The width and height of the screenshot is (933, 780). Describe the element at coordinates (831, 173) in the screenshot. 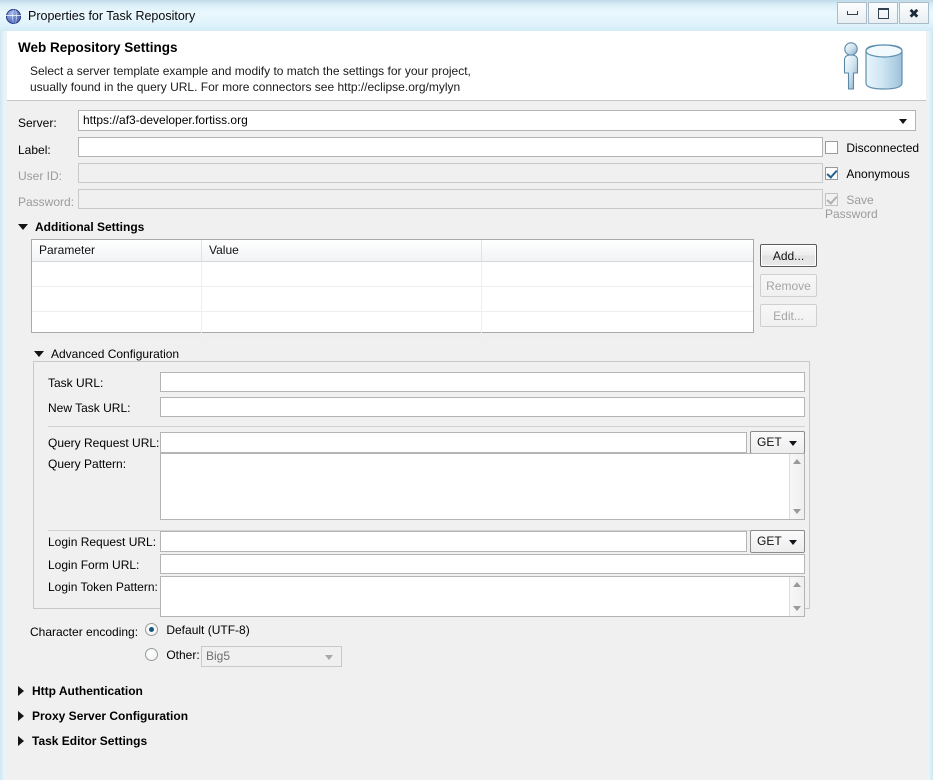

I see `anonymous-checkbox-box` at that location.